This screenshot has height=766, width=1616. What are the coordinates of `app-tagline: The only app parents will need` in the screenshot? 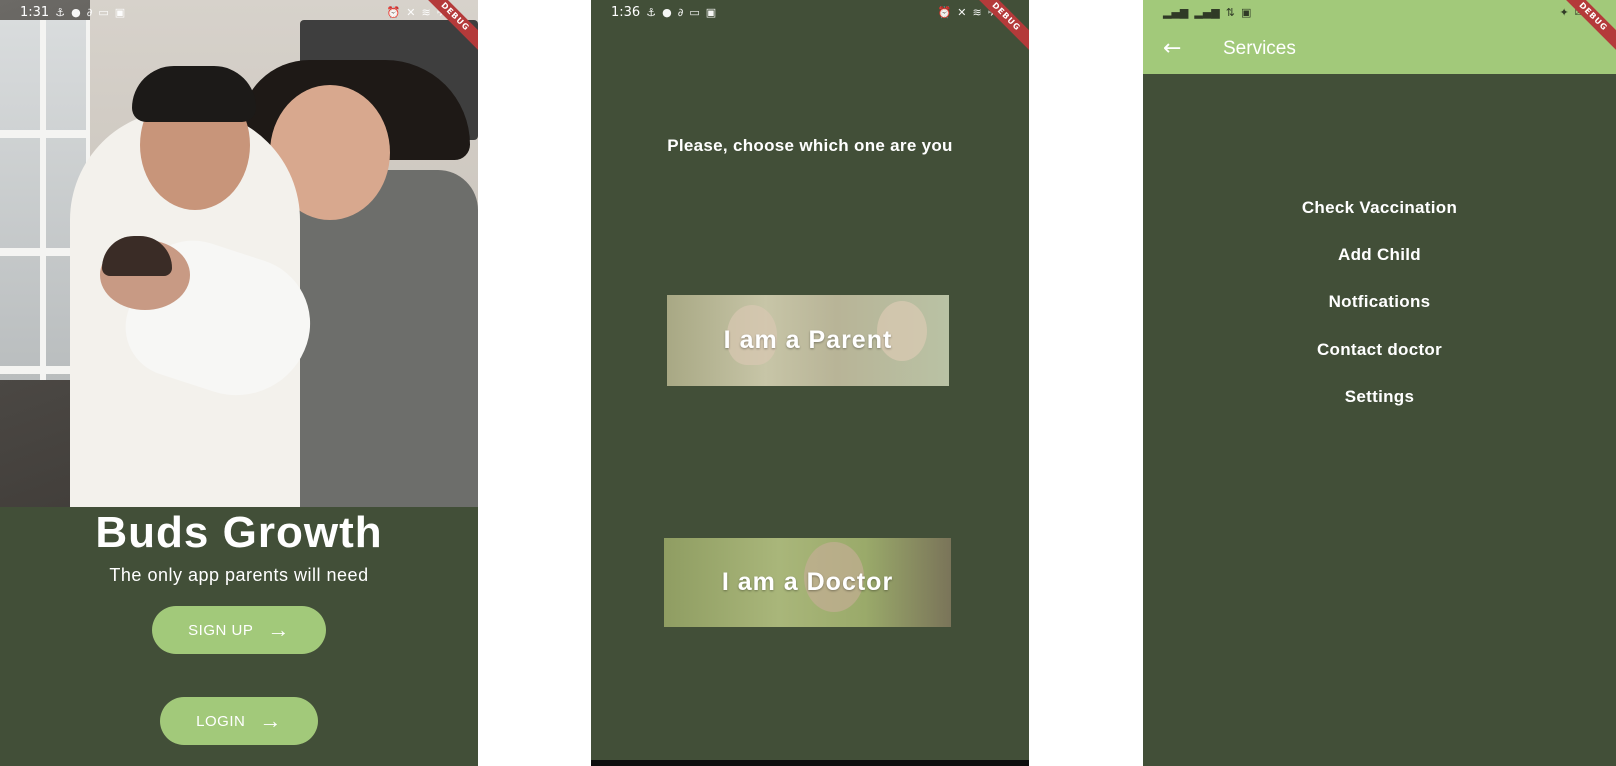 It's located at (239, 575).